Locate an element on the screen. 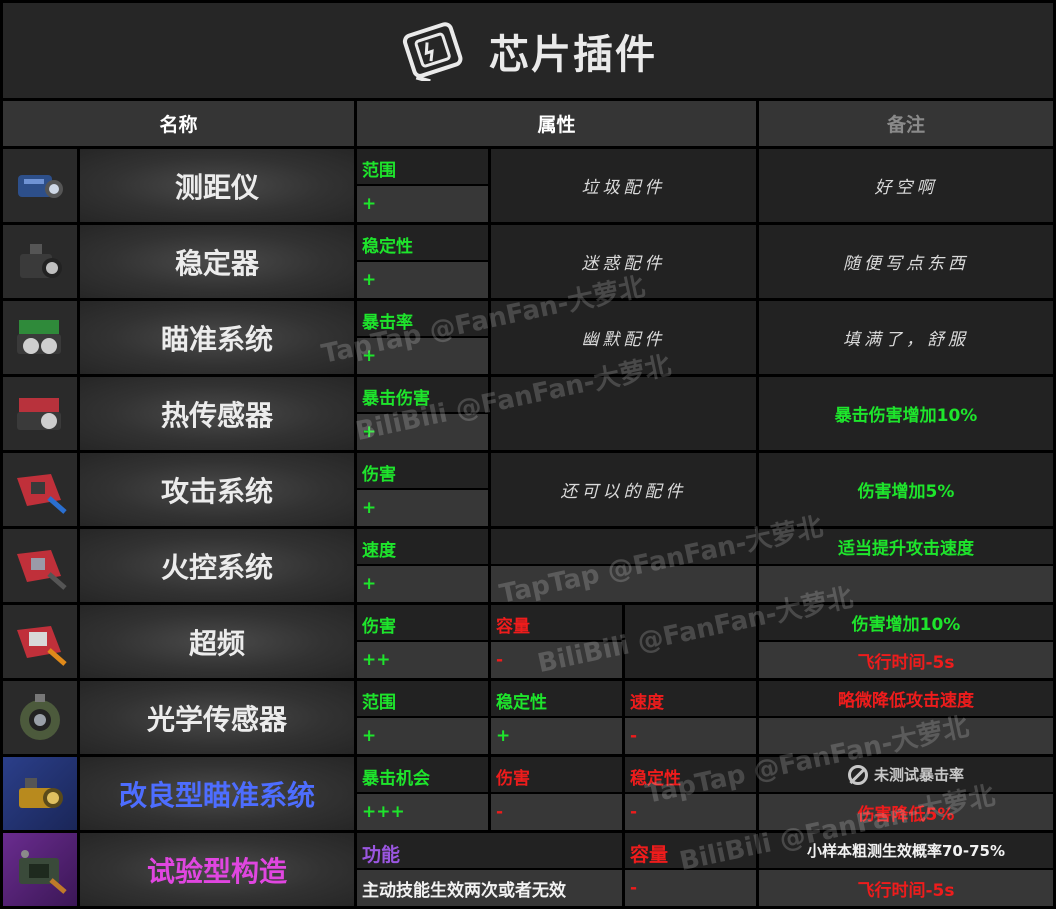 The image size is (1056, 909). item-note: 伤害增加10% is located at coordinates (906, 622).